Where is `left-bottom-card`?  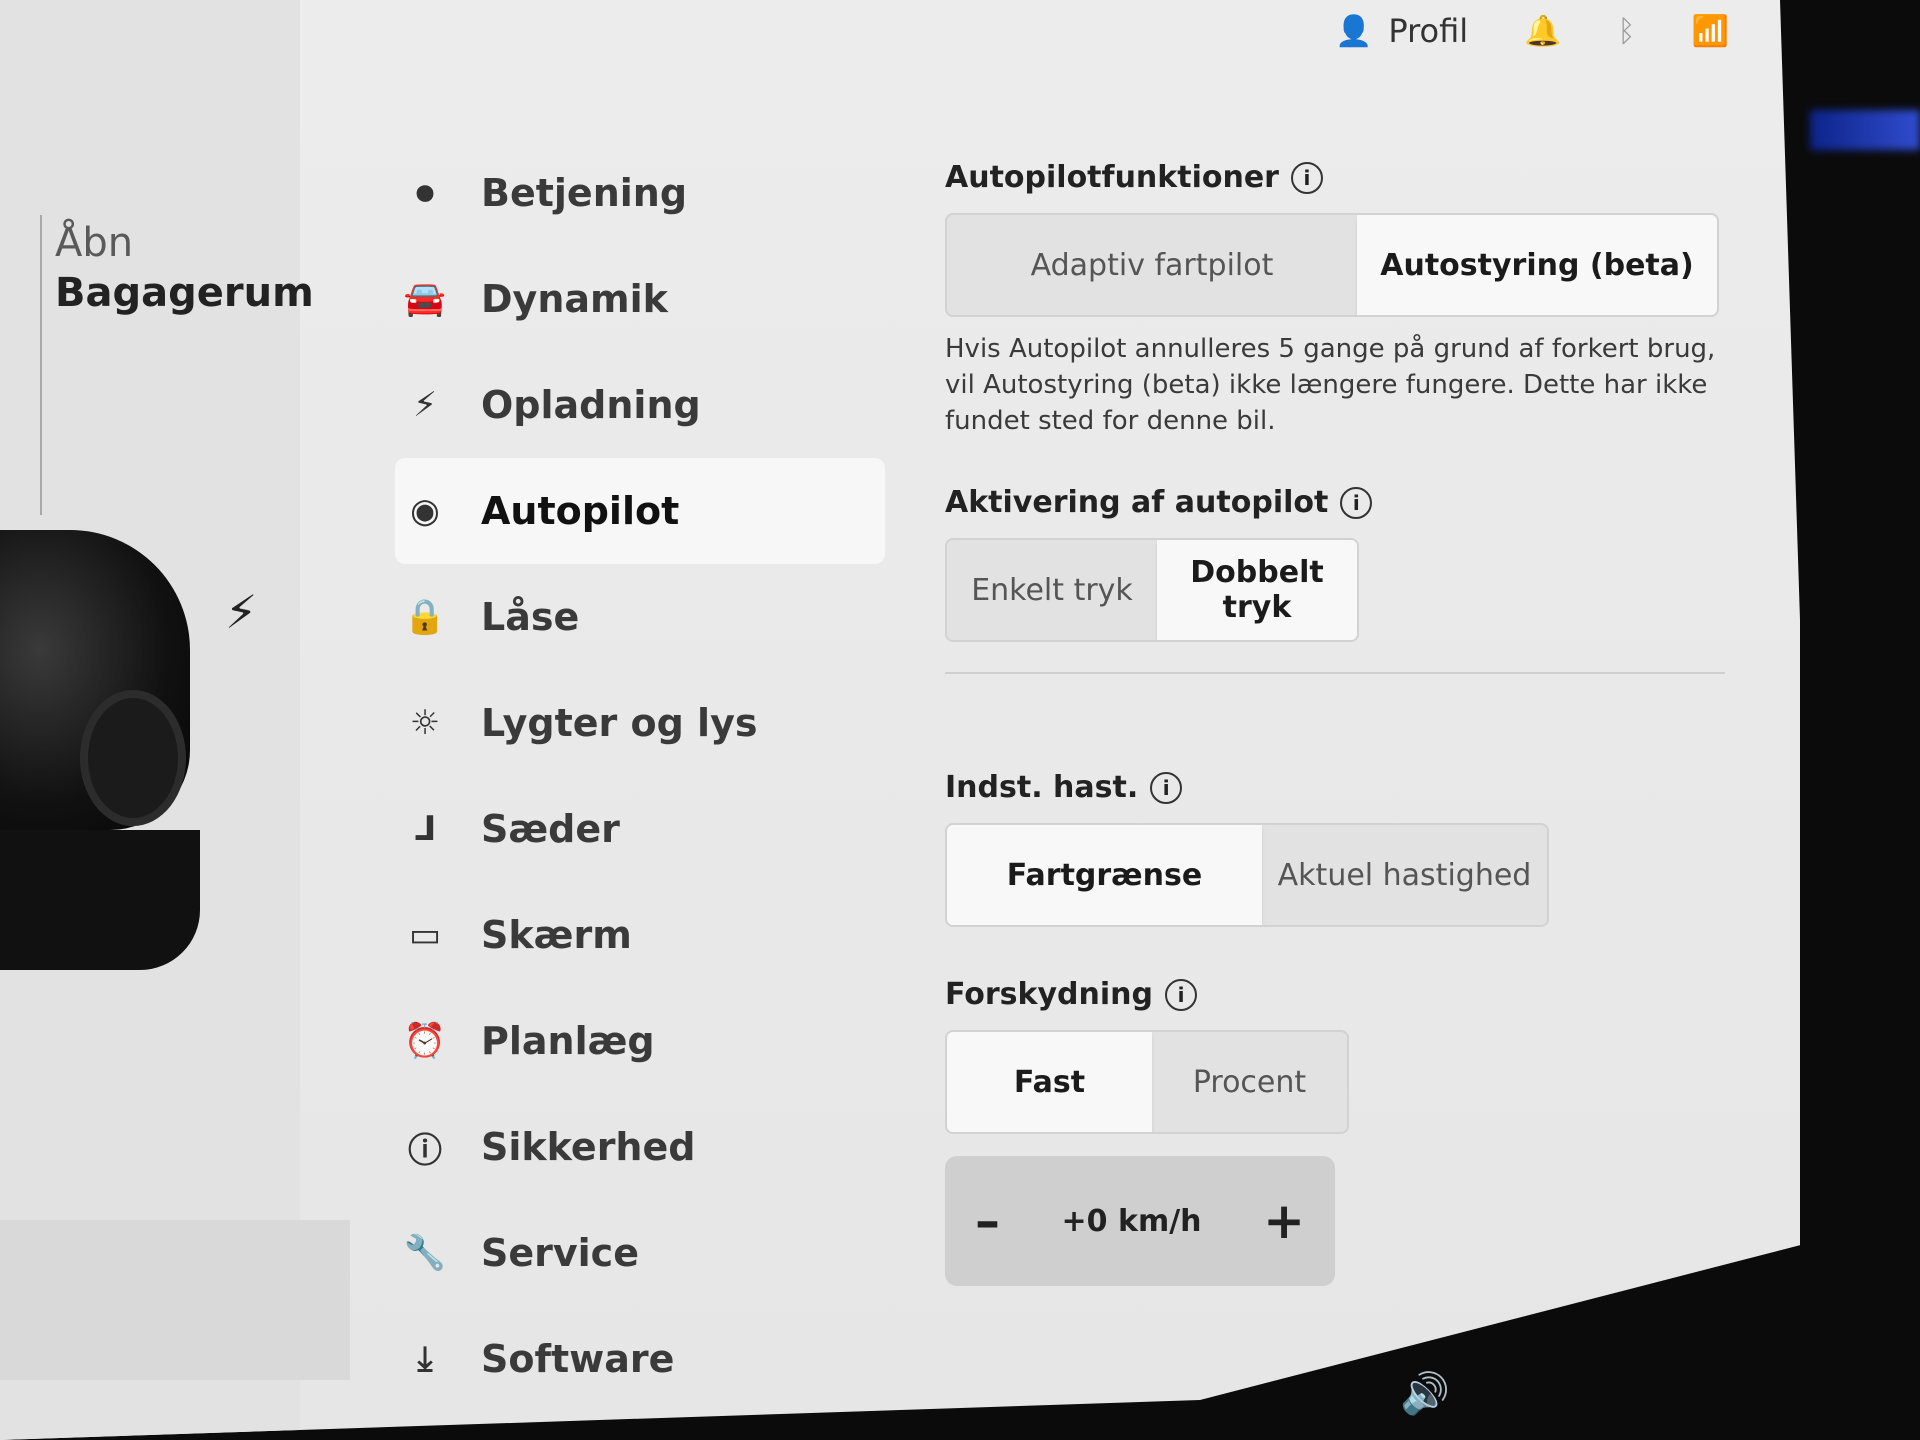 left-bottom-card is located at coordinates (175, 1300).